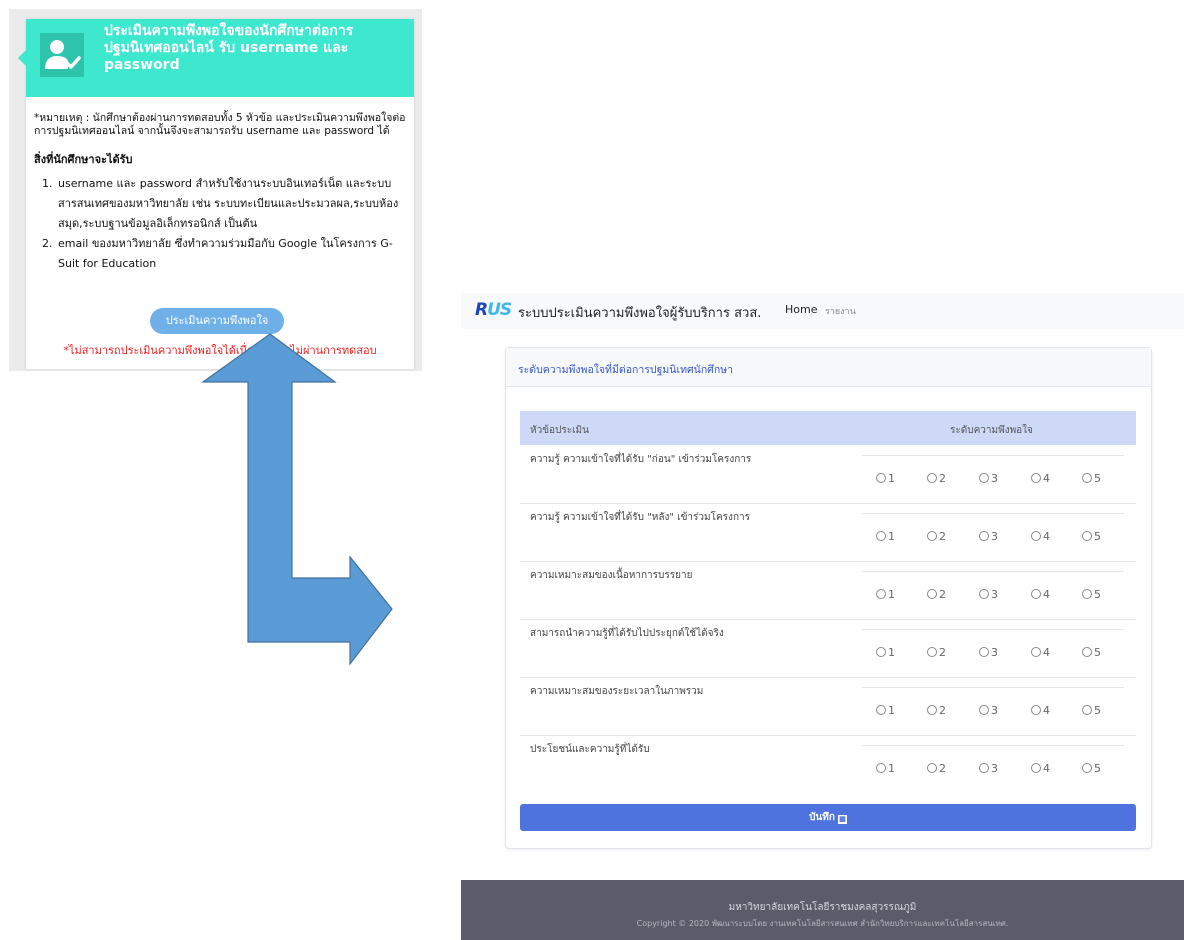  I want to click on brand-title: ระบบประเมินความพึงพอใจผู้รับบริการ สวส., so click(639, 312).